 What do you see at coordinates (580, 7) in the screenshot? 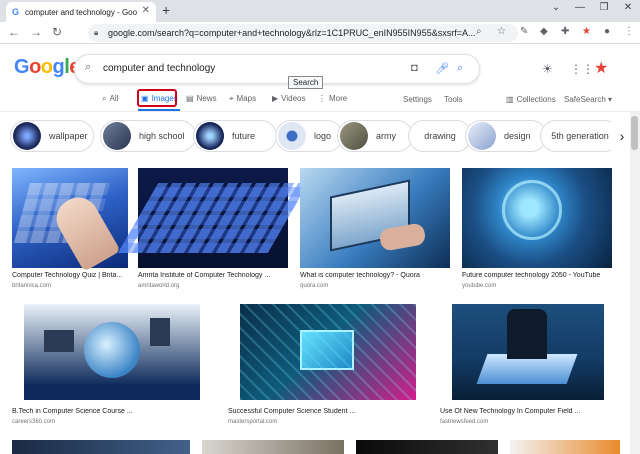
I see `minimize-button: —` at bounding box center [580, 7].